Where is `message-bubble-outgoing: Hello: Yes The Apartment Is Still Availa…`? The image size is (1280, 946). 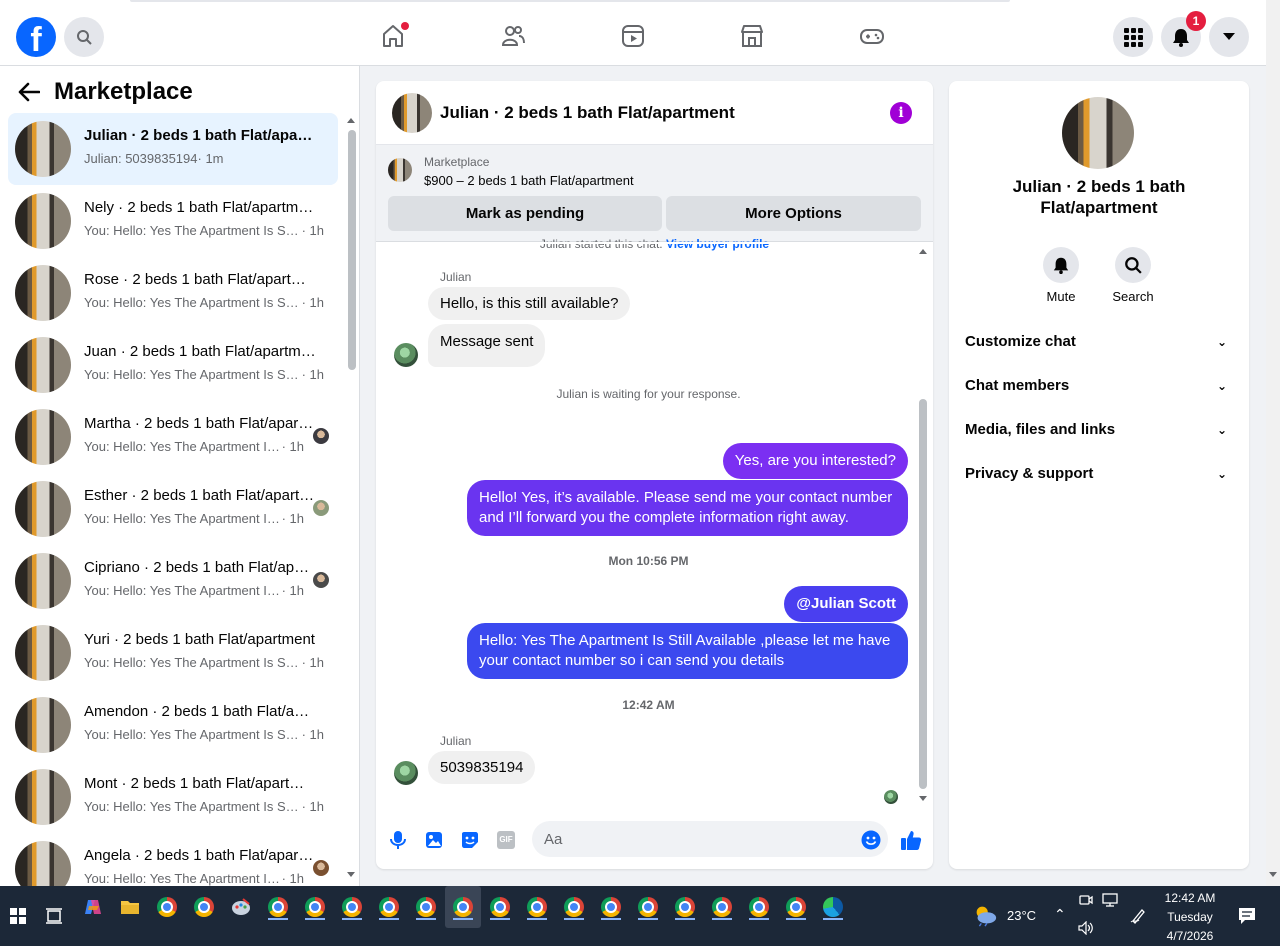 message-bubble-outgoing: Hello: Yes The Apartment Is Still Availa… is located at coordinates (687, 651).